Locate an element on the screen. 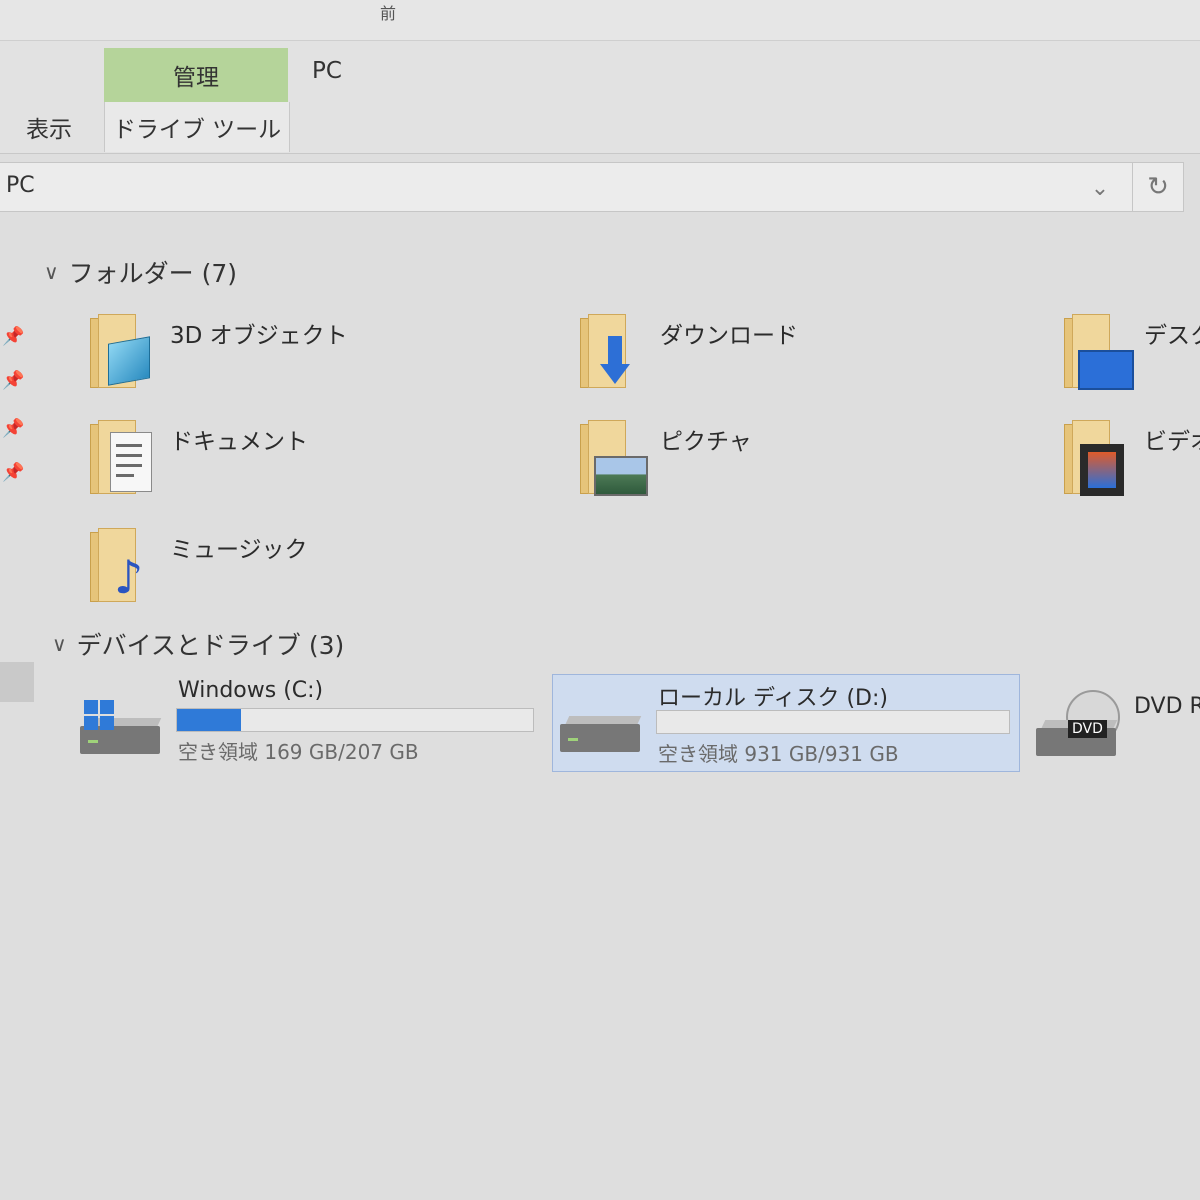 The height and width of the screenshot is (1200, 1200). tab-manage: 管理 is located at coordinates (196, 75).